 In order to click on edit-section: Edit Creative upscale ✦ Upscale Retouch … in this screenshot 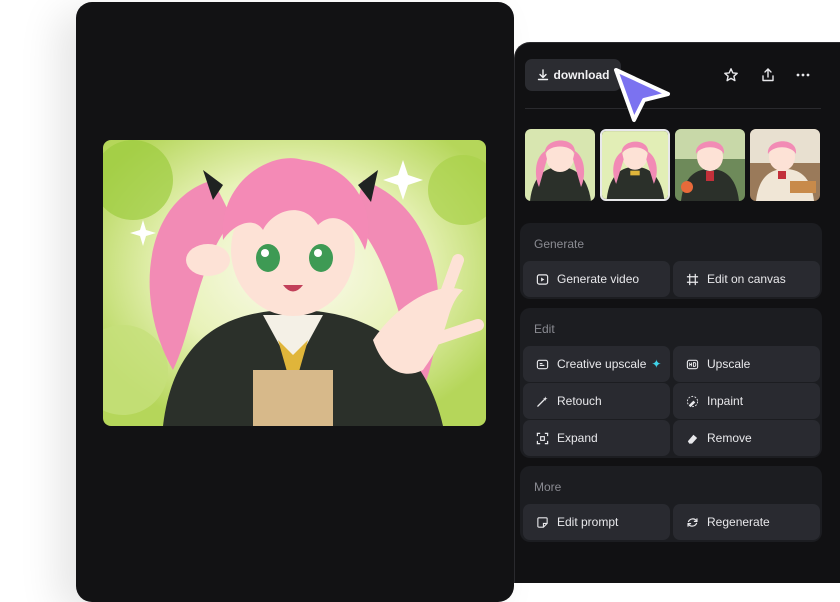, I will do `click(671, 383)`.